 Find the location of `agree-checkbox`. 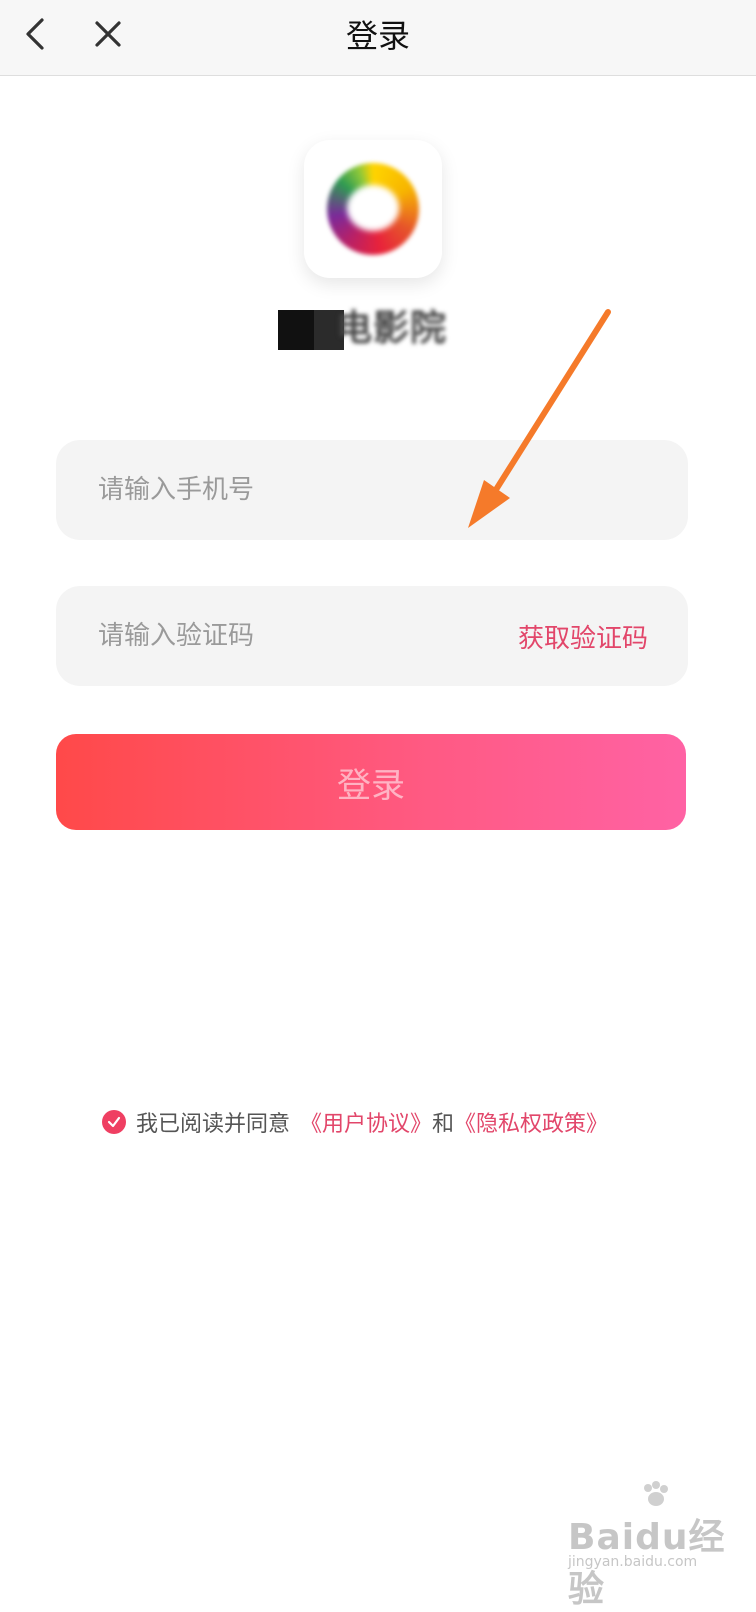

agree-checkbox is located at coordinates (114, 1122).